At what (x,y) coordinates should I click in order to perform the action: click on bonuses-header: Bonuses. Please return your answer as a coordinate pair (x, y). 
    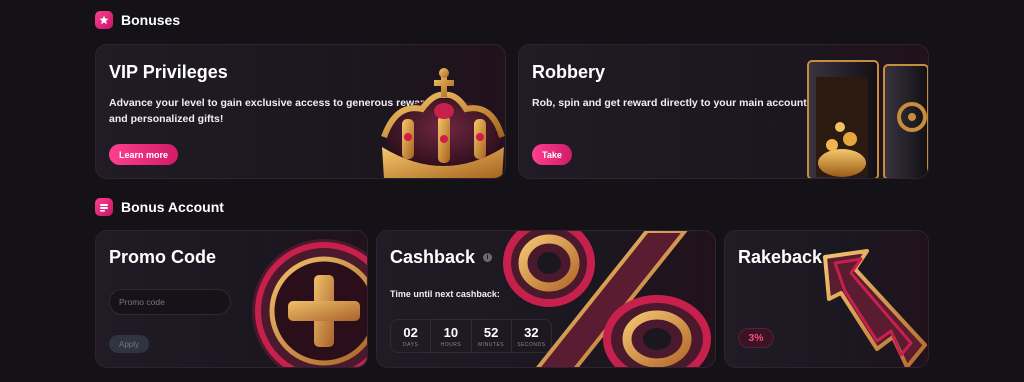
    Looking at the image, I should click on (137, 20).